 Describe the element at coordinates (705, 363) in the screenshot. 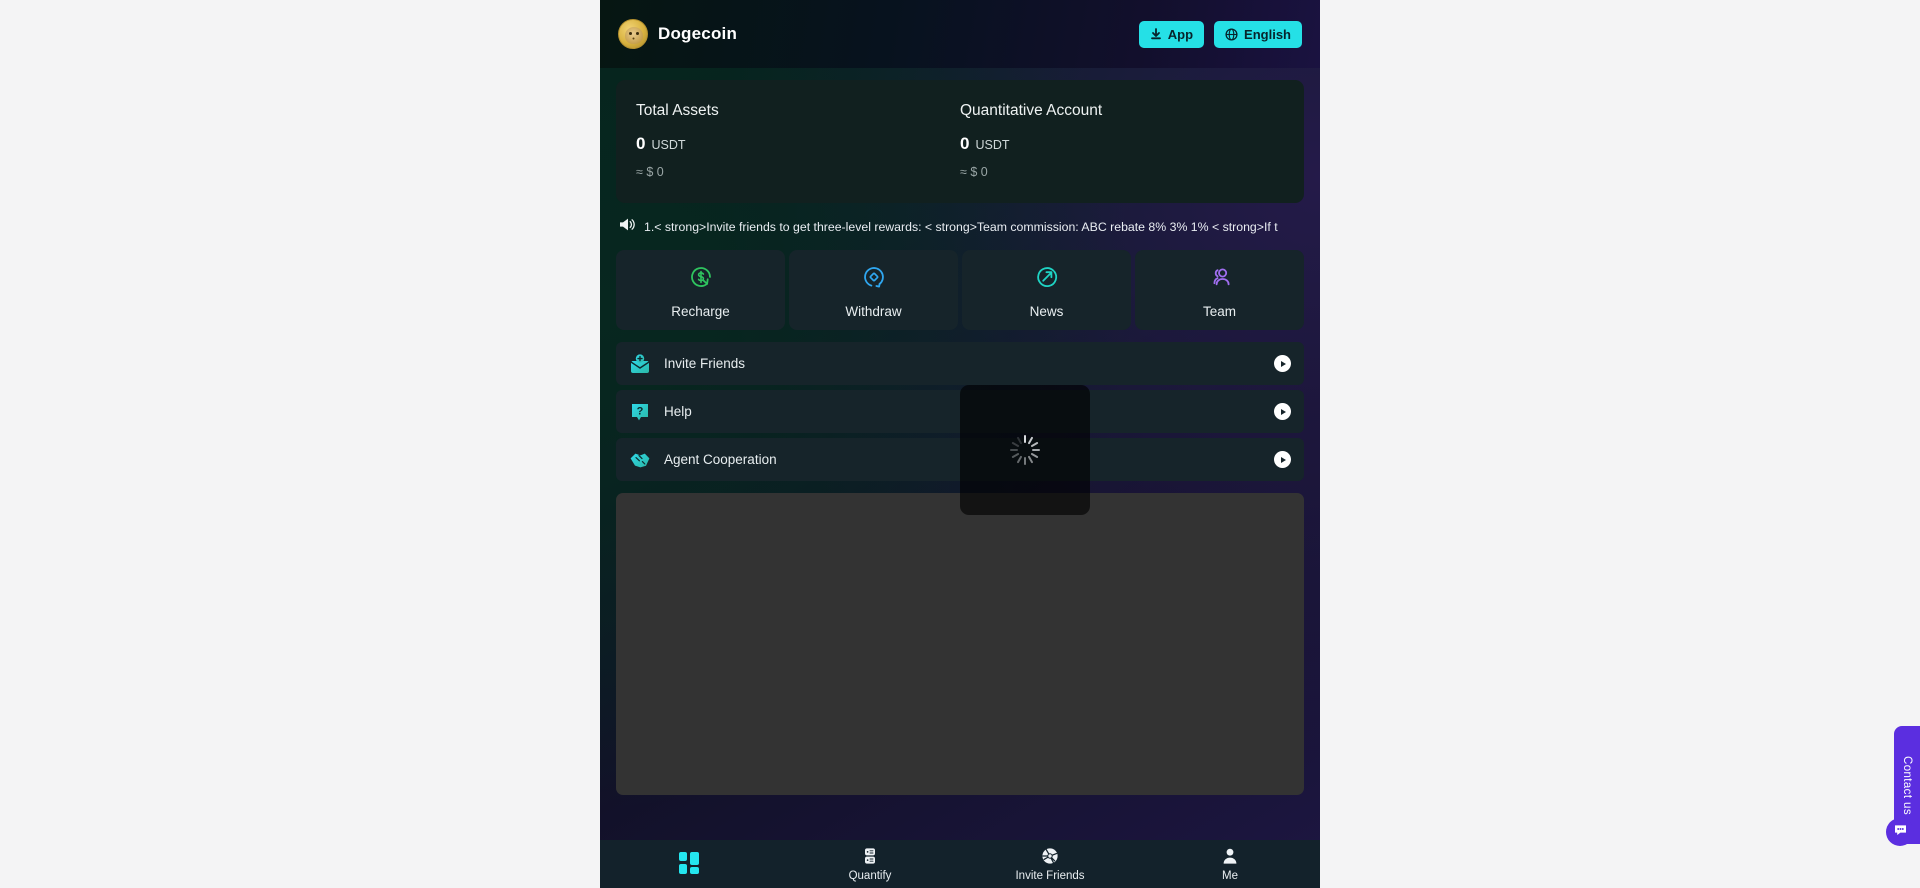

I see `invite-friends-label: Invite Friends` at that location.